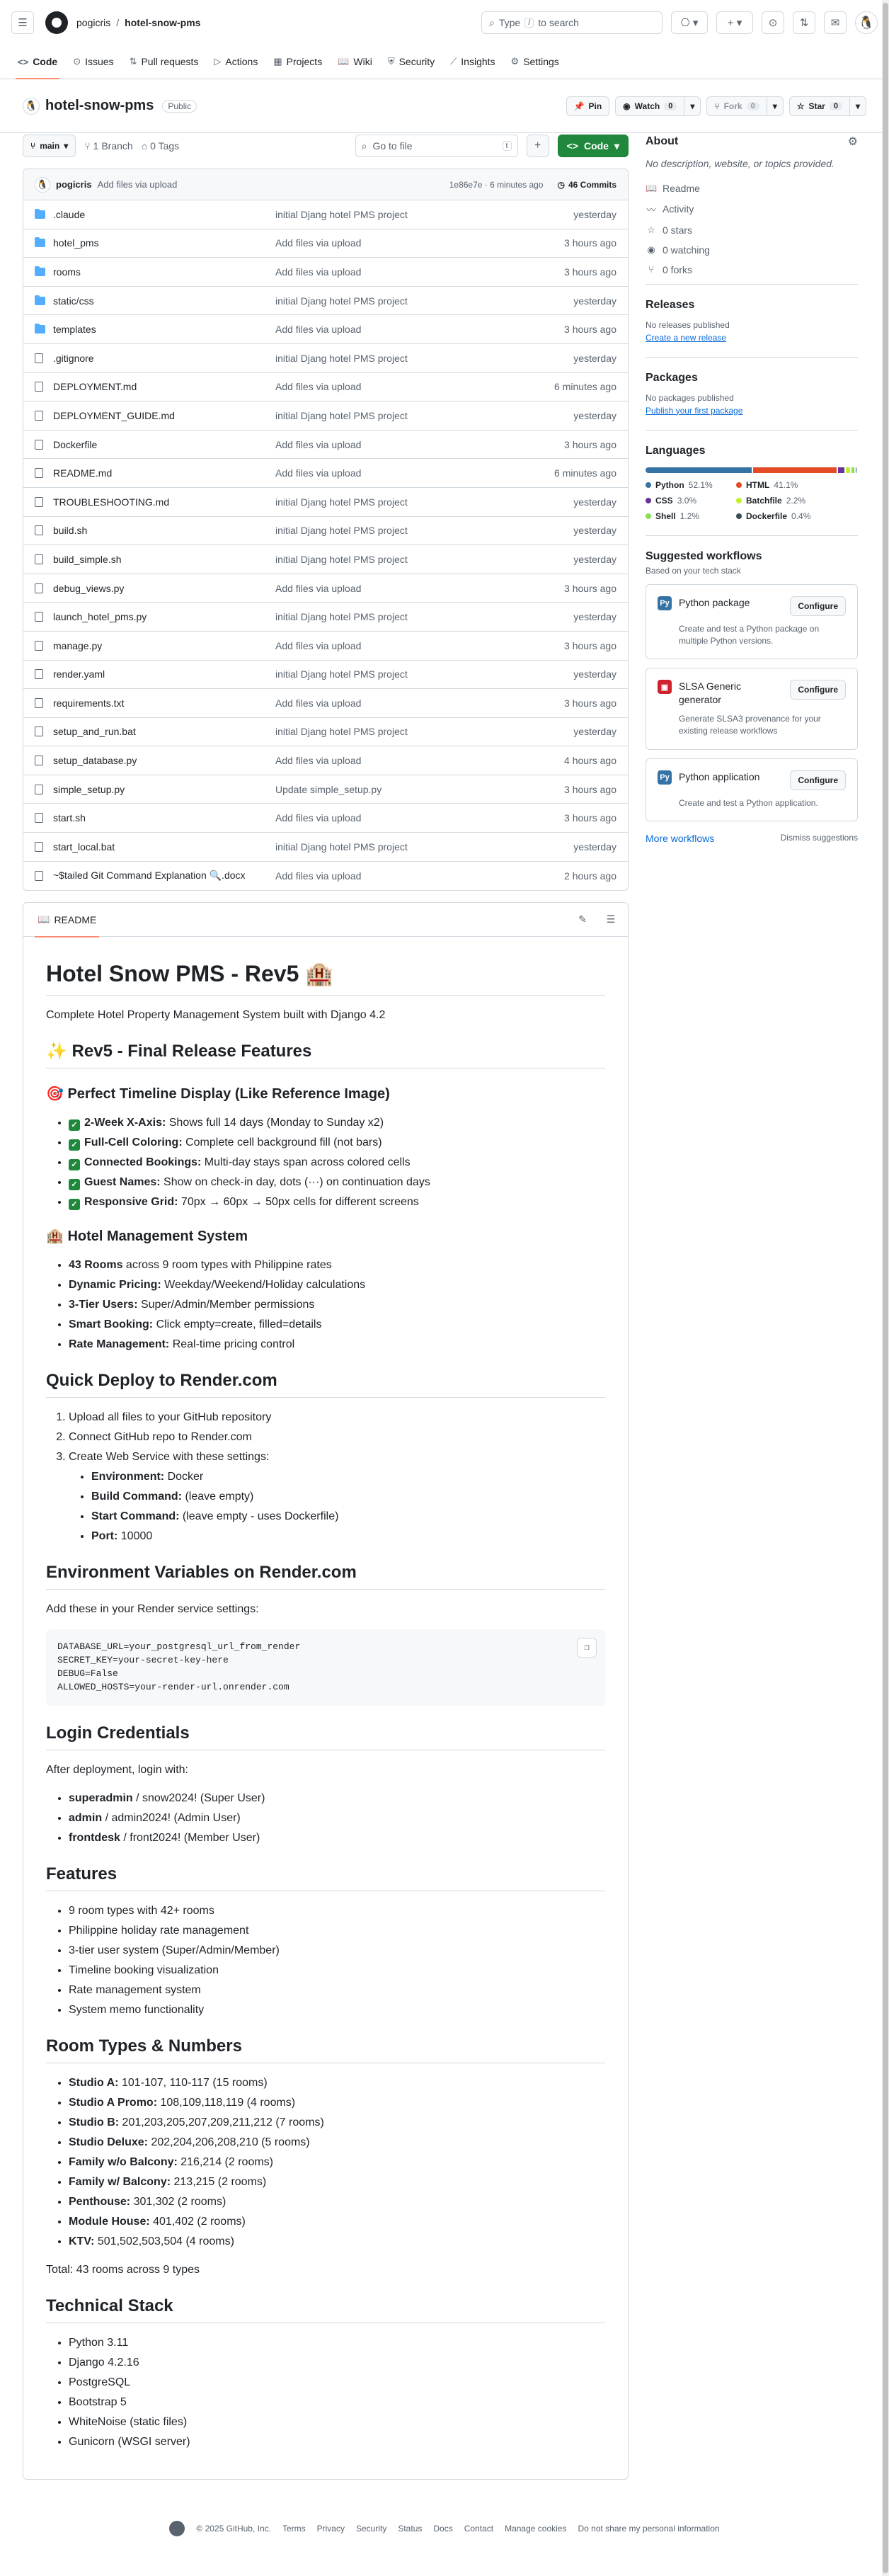 The height and width of the screenshot is (2576, 889). What do you see at coordinates (752, 305) in the screenshot?
I see `releases-title: Releases` at bounding box center [752, 305].